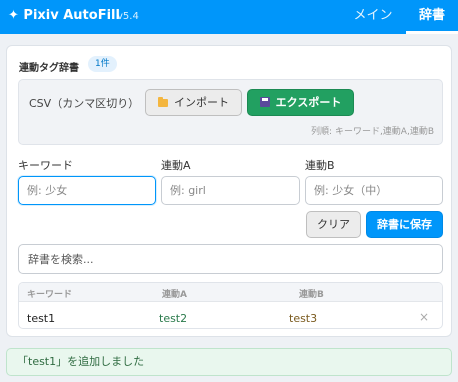 This screenshot has width=458, height=382. Describe the element at coordinates (41, 318) in the screenshot. I see `row-keyword: test1` at that location.